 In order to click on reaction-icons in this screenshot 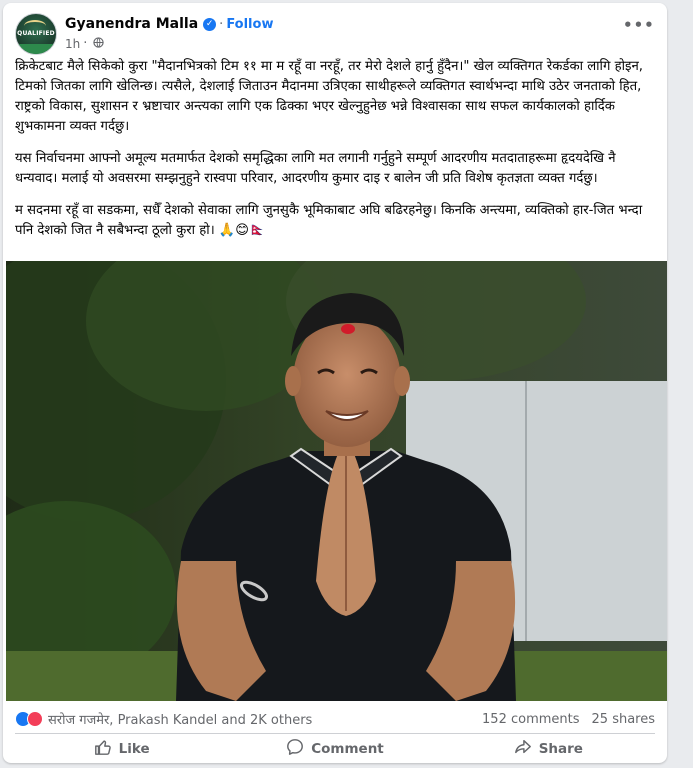, I will do `click(29, 719)`.